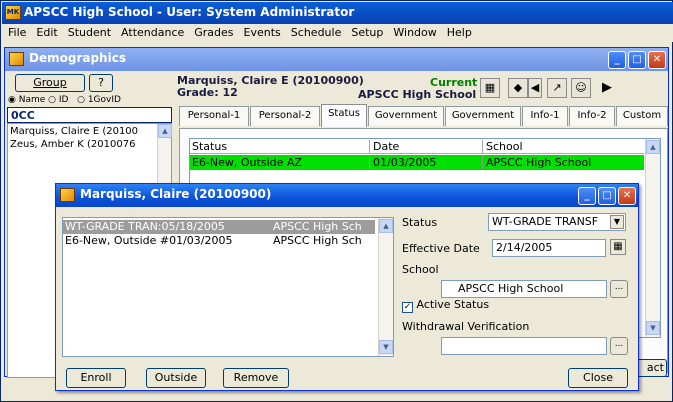 The height and width of the screenshot is (402, 673). Describe the element at coordinates (82, 144) in the screenshot. I see `list-item: Zeus, Amber K (2010076` at that location.